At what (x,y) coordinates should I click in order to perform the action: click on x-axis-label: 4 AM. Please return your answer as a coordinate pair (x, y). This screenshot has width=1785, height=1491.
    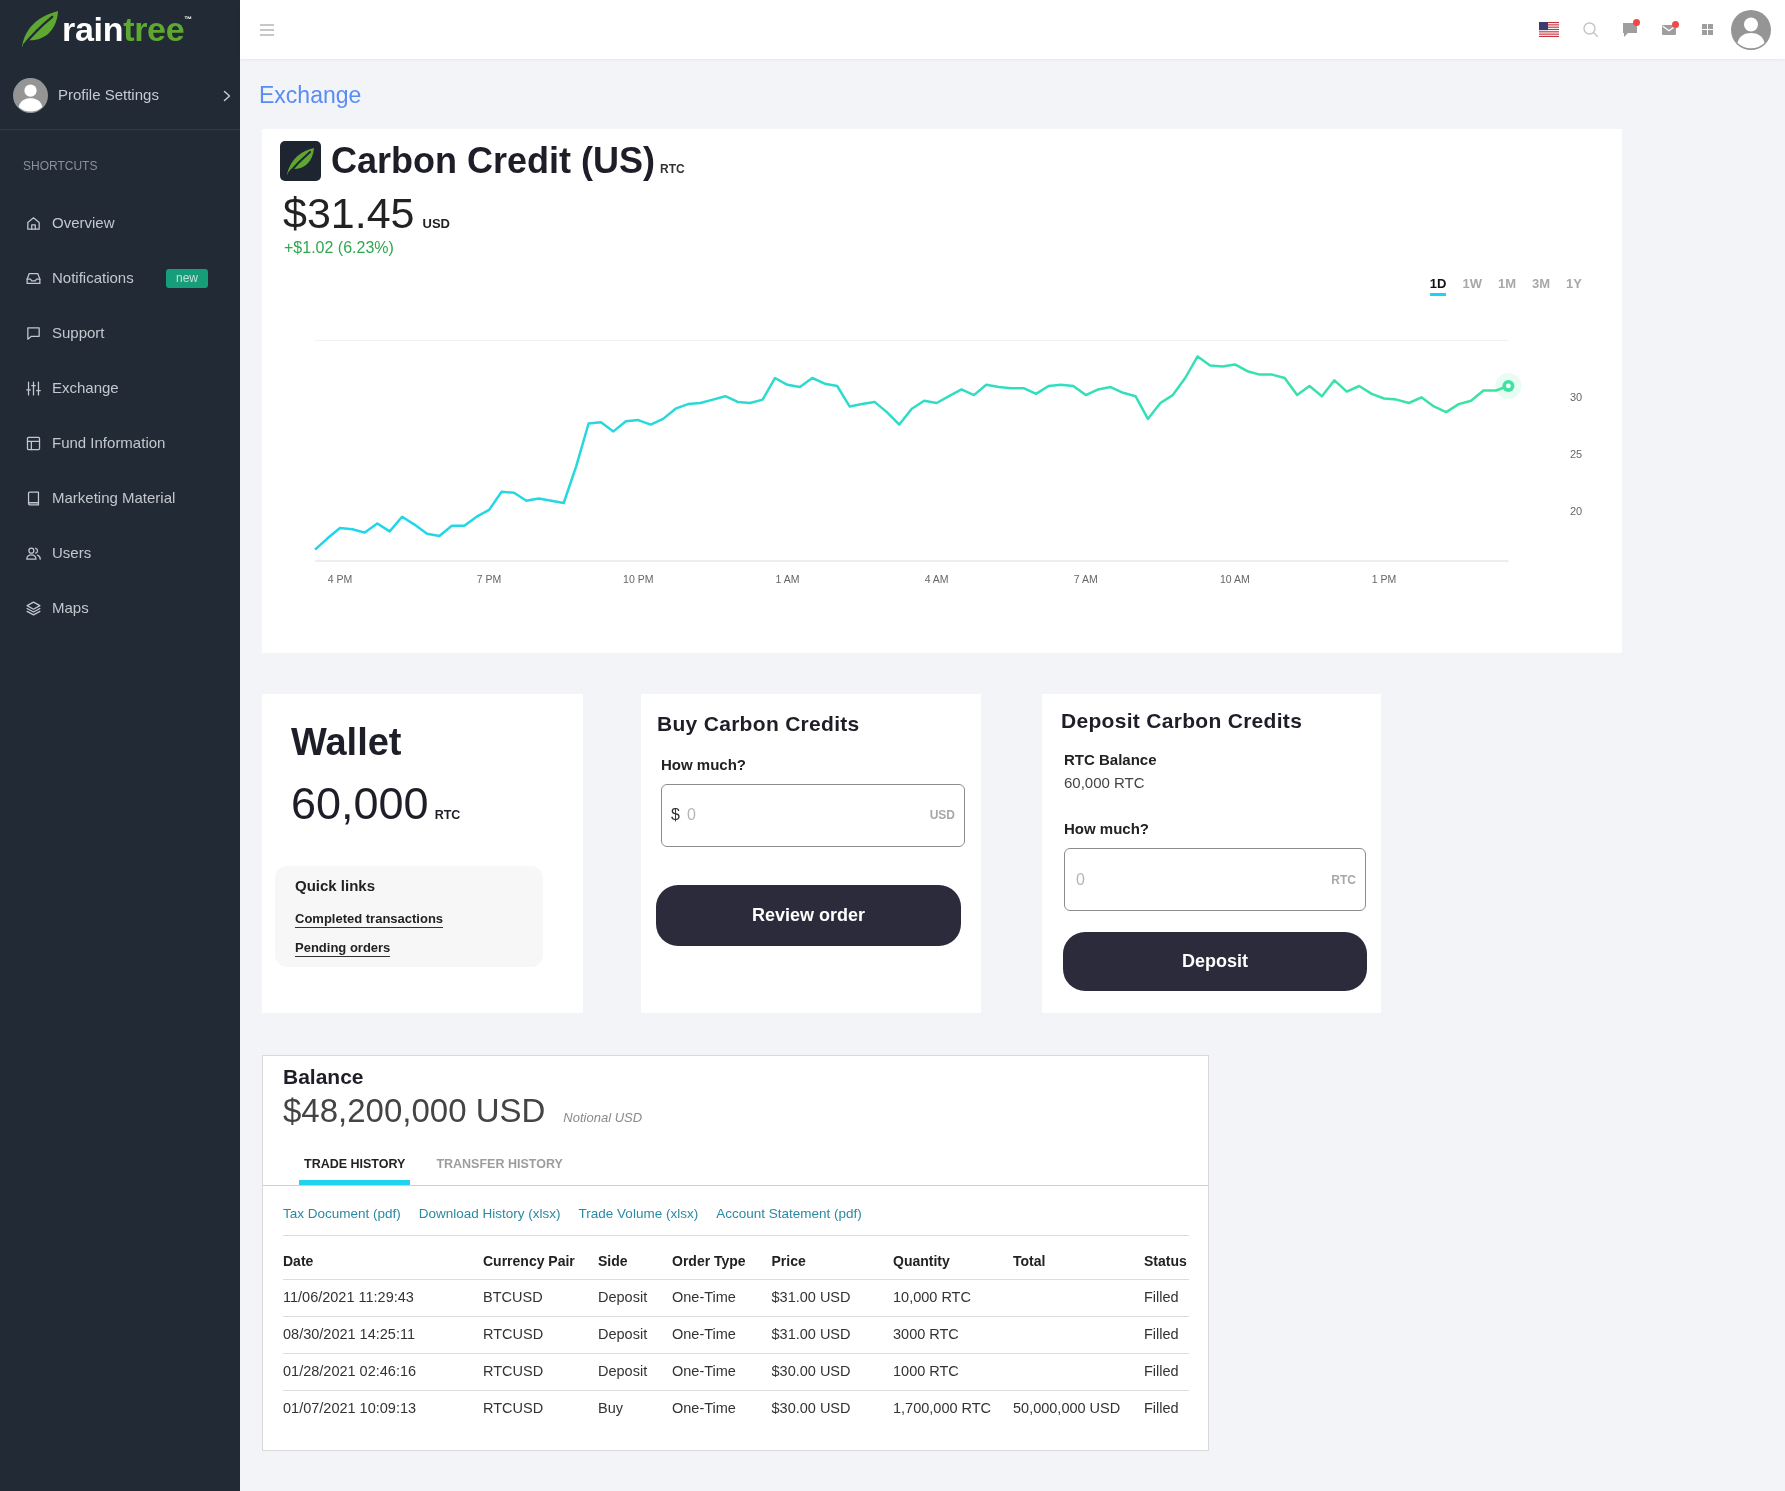
    Looking at the image, I should click on (936, 578).